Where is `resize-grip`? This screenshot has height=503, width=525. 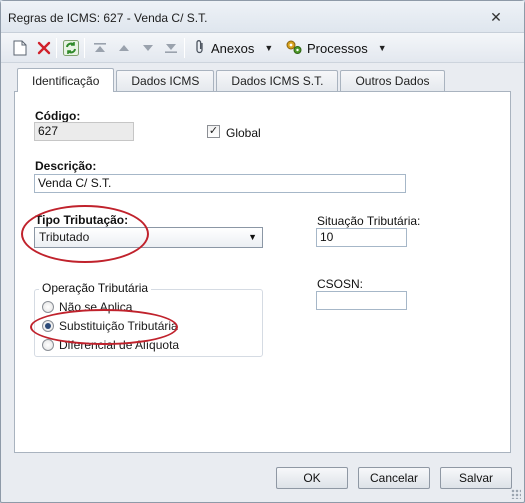
resize-grip is located at coordinates (516, 494).